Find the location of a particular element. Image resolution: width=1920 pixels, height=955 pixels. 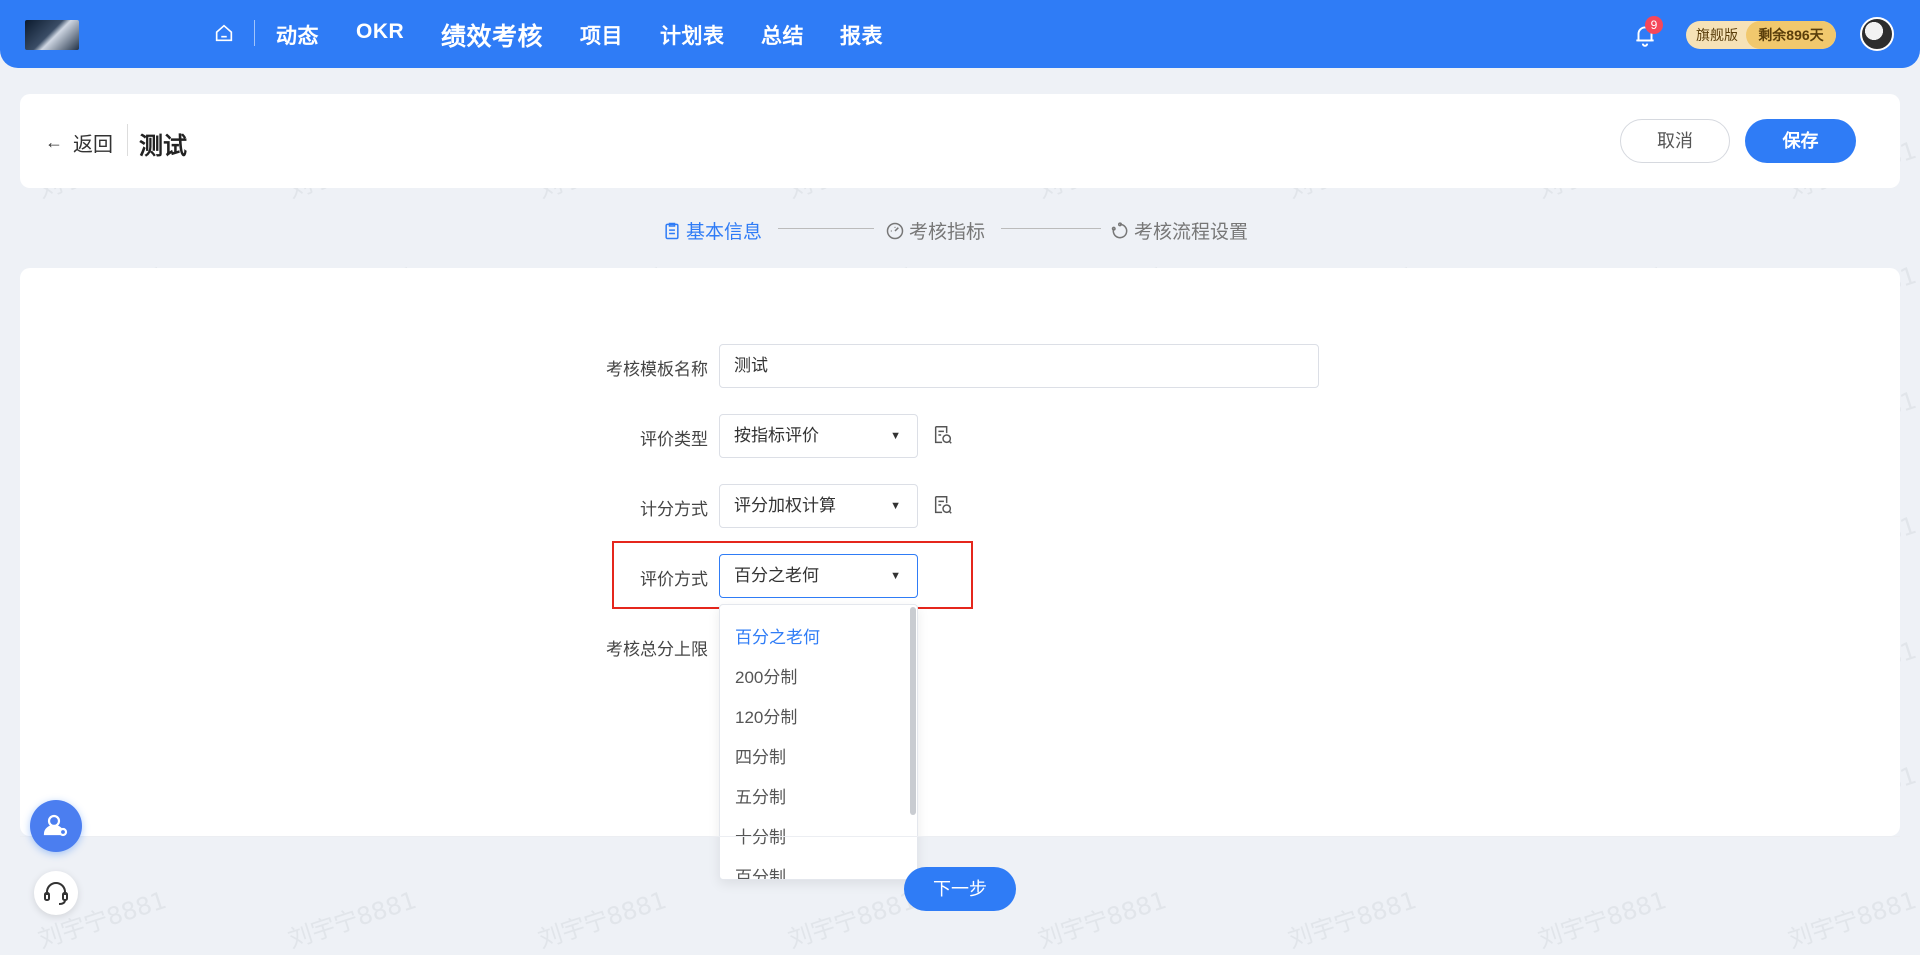

nav-item-dynamics: 动态 is located at coordinates (297, 35).